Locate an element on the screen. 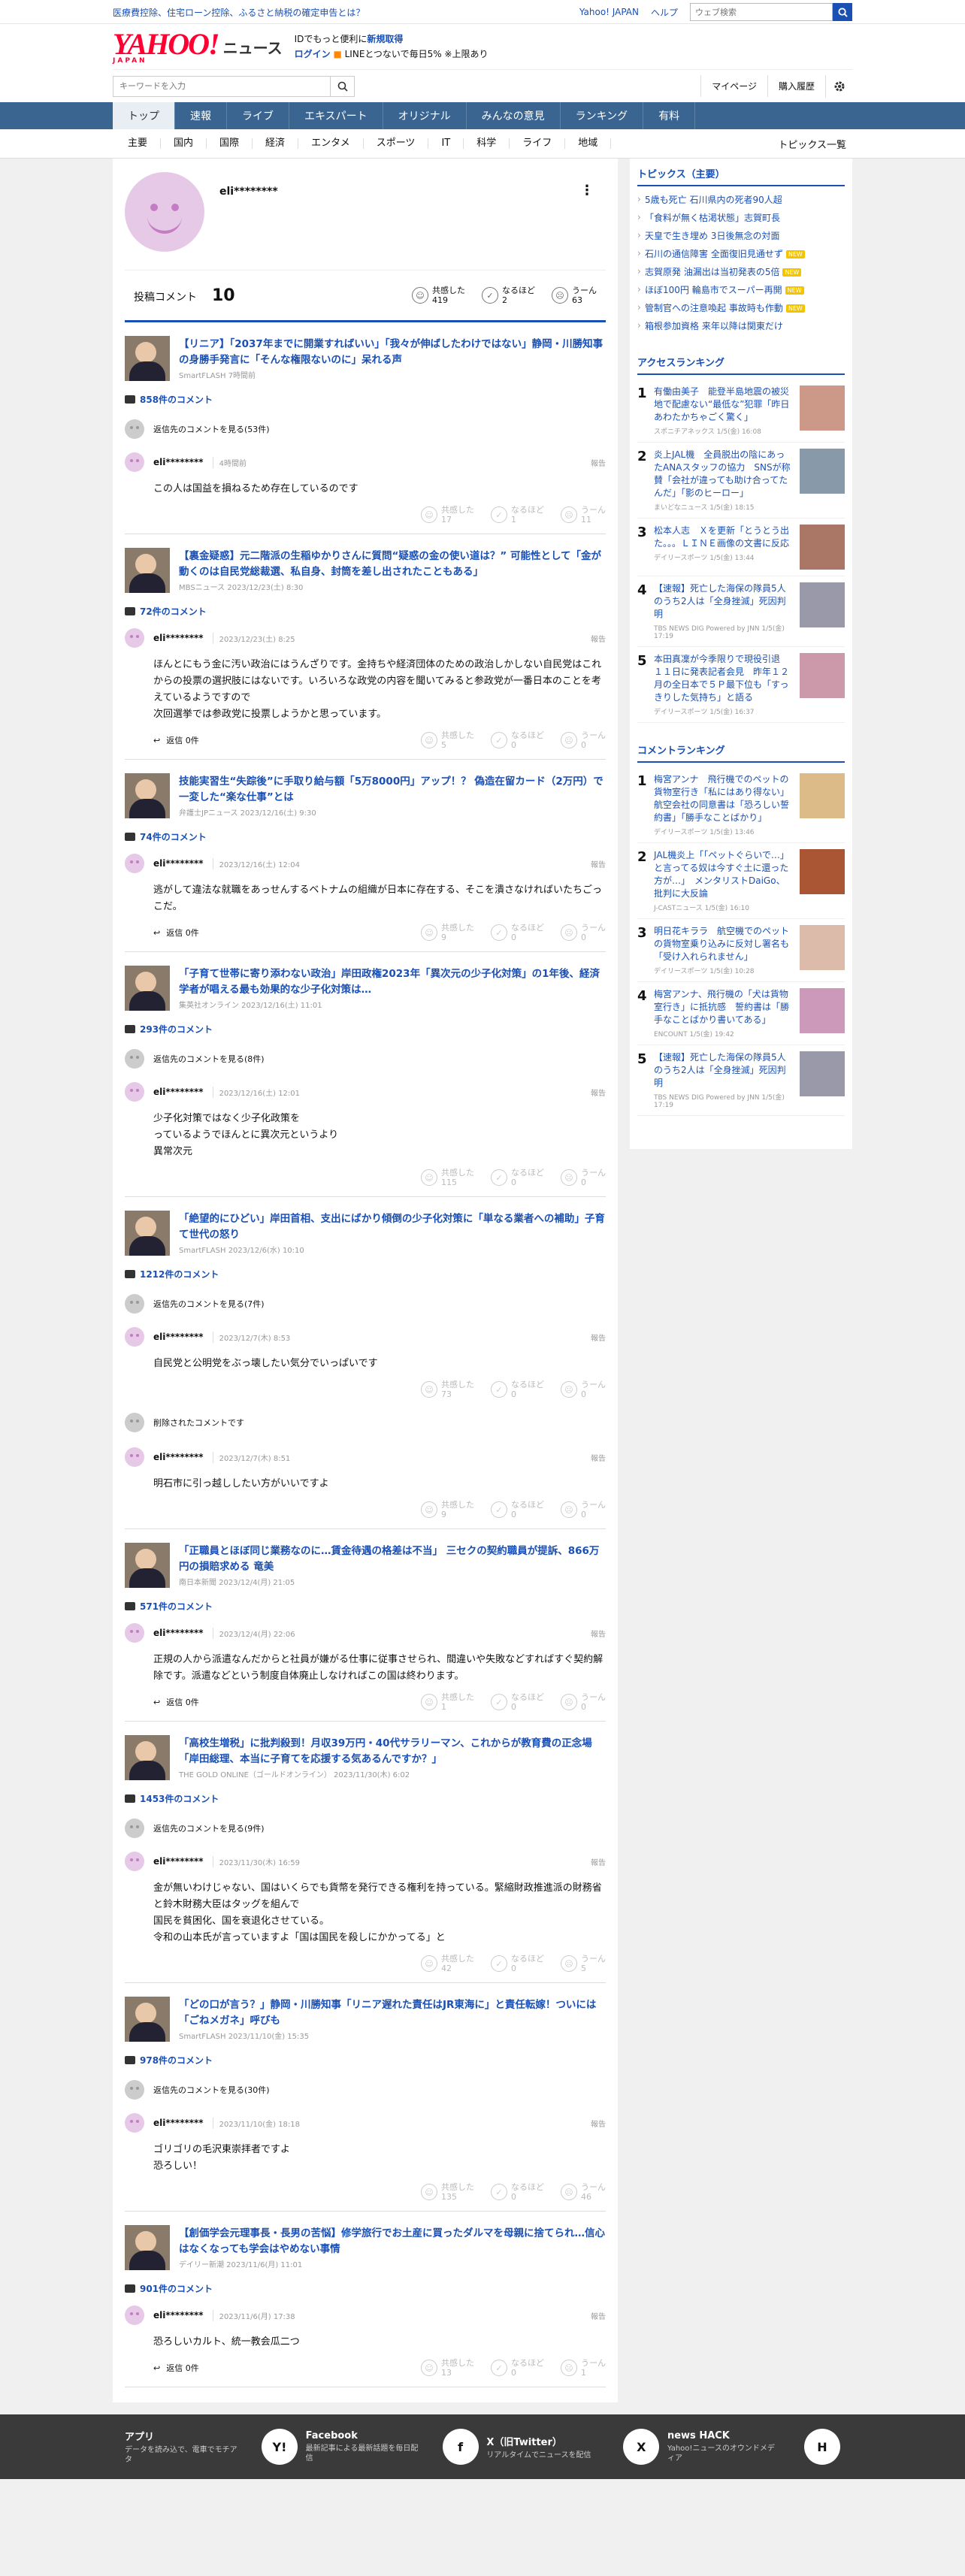 The image size is (965, 2576). news-search-button is located at coordinates (343, 86).